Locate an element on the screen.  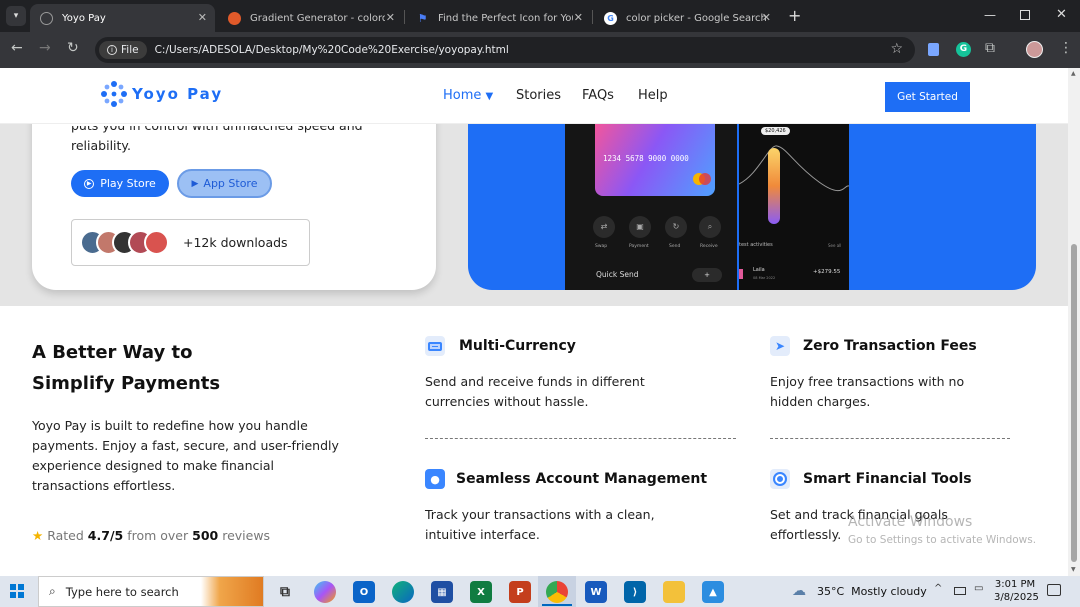
avatar-stack is located at coordinates (130, 243).